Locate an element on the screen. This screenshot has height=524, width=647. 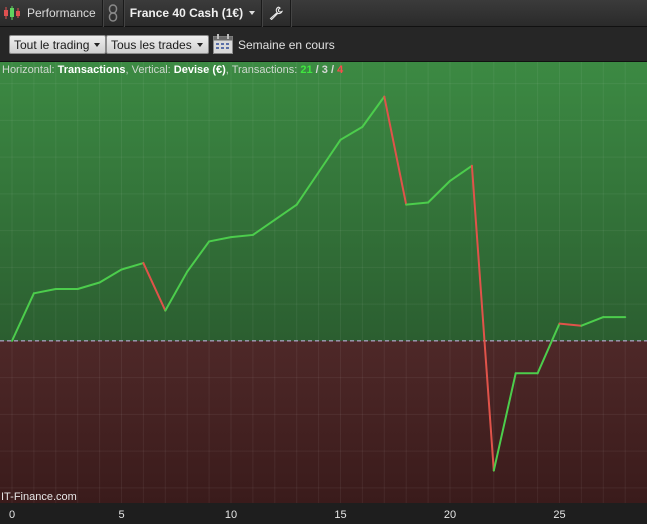
vertical-prefix: , Vertical: is located at coordinates (149, 70).